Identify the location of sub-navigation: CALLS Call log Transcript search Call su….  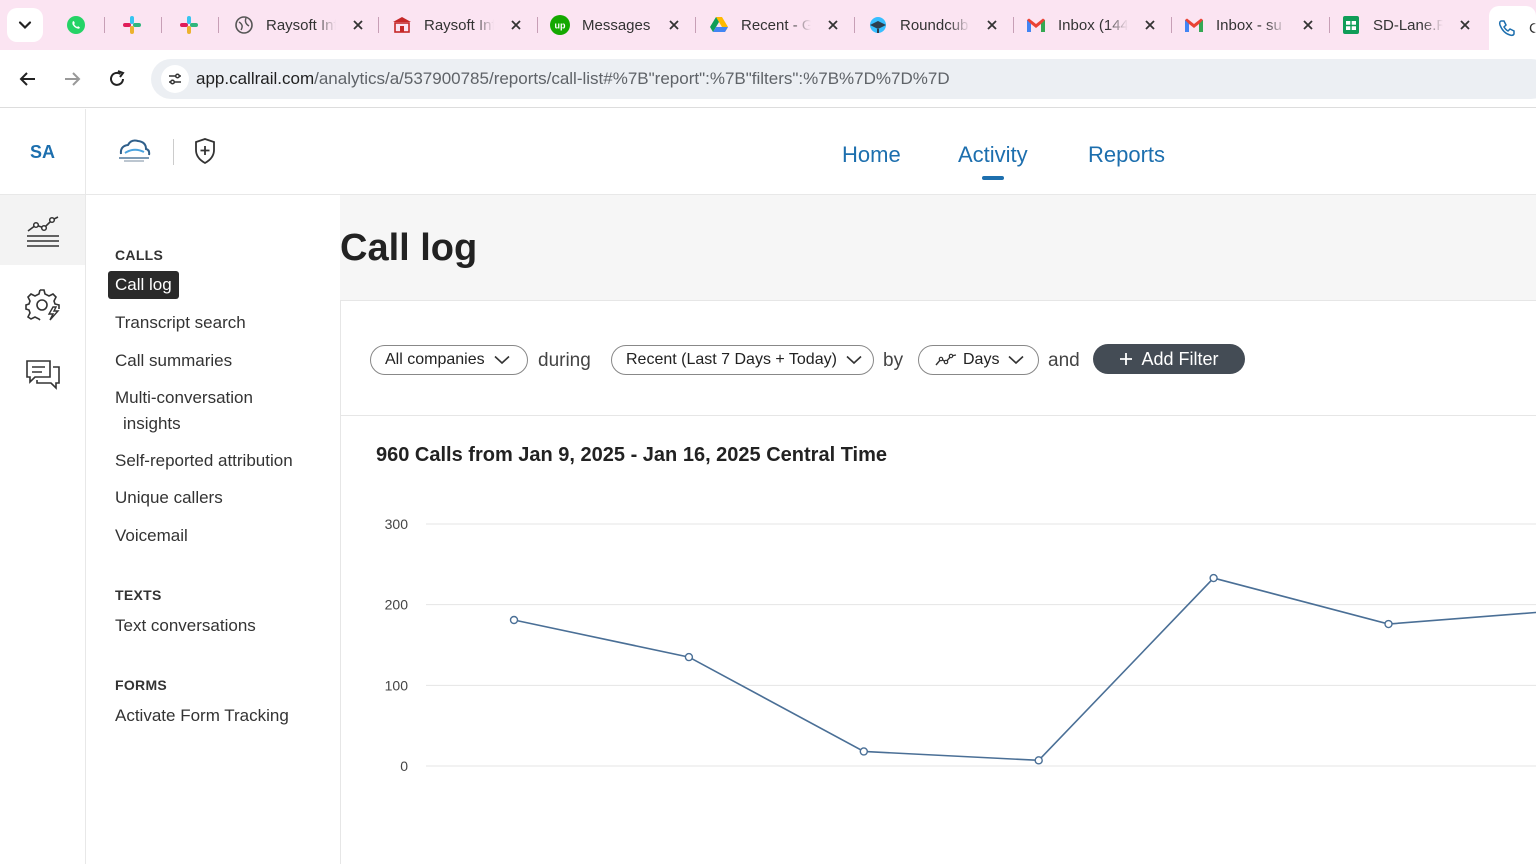
(213, 529).